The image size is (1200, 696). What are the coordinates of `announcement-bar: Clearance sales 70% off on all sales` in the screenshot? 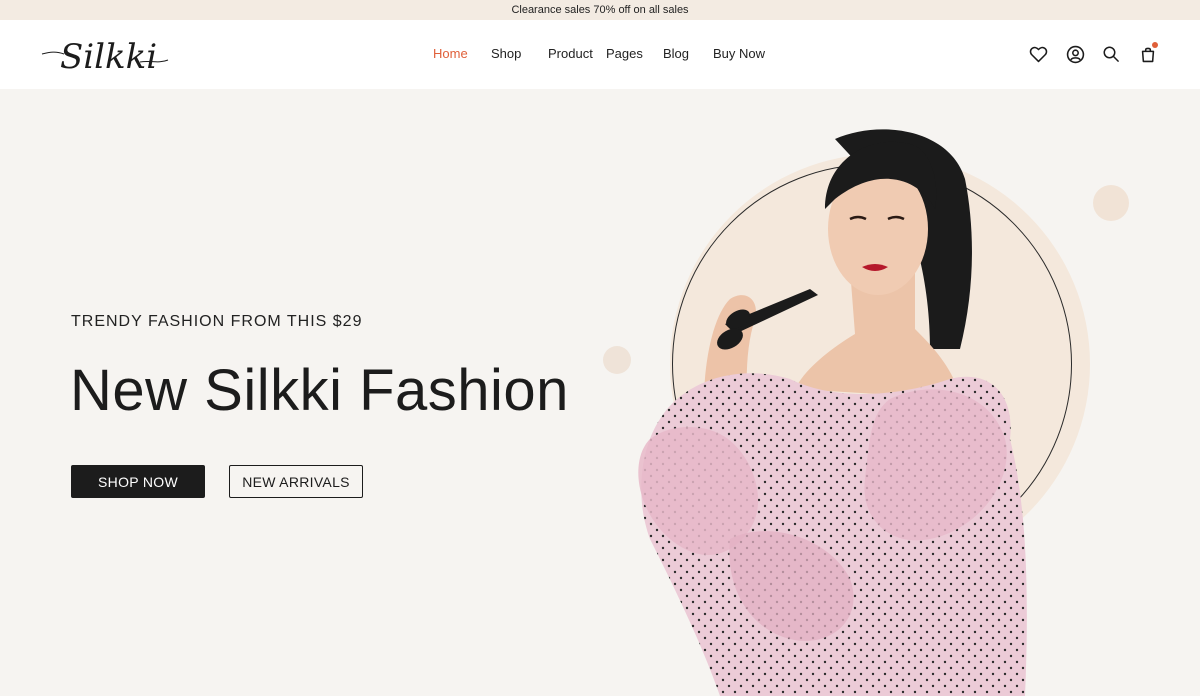 It's located at (600, 10).